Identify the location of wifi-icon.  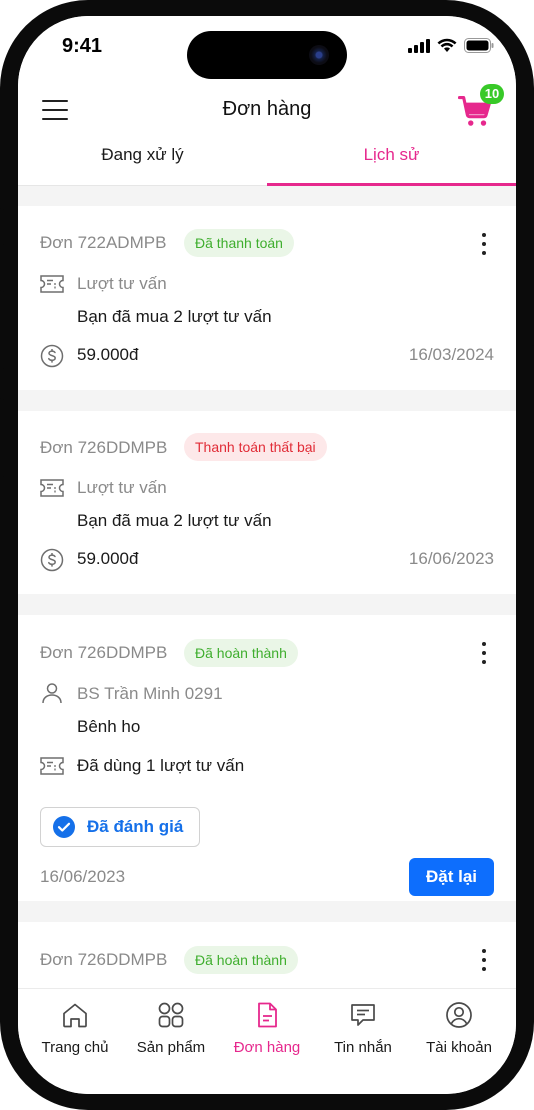
(447, 45).